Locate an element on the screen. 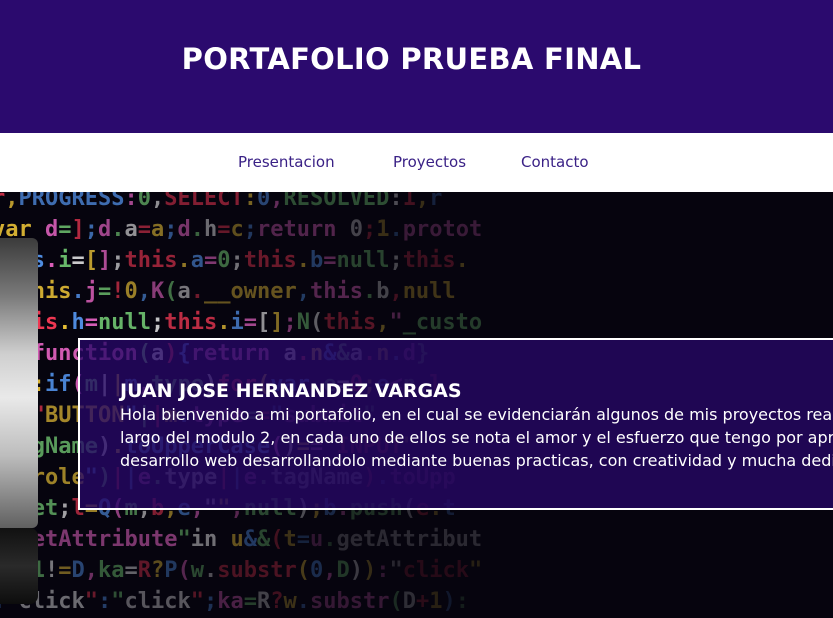 The height and width of the screenshot is (618, 833). profile-photo is located at coordinates (19, 383).